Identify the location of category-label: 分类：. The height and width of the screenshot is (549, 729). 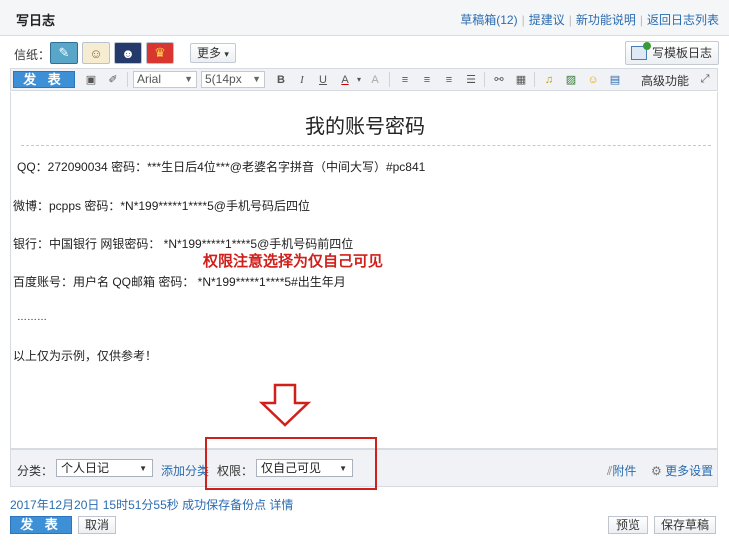
(35, 471).